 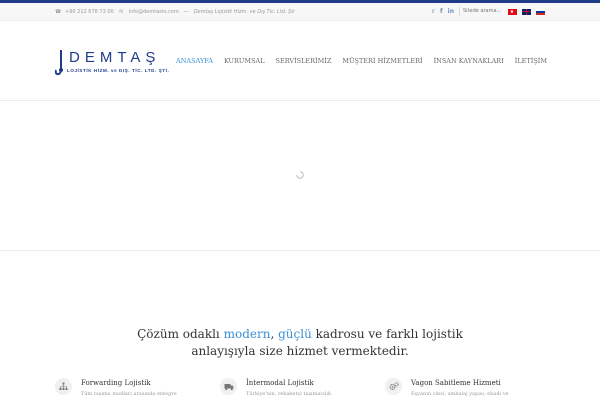 What do you see at coordinates (540, 11) in the screenshot?
I see `ru-flag-icon` at bounding box center [540, 11].